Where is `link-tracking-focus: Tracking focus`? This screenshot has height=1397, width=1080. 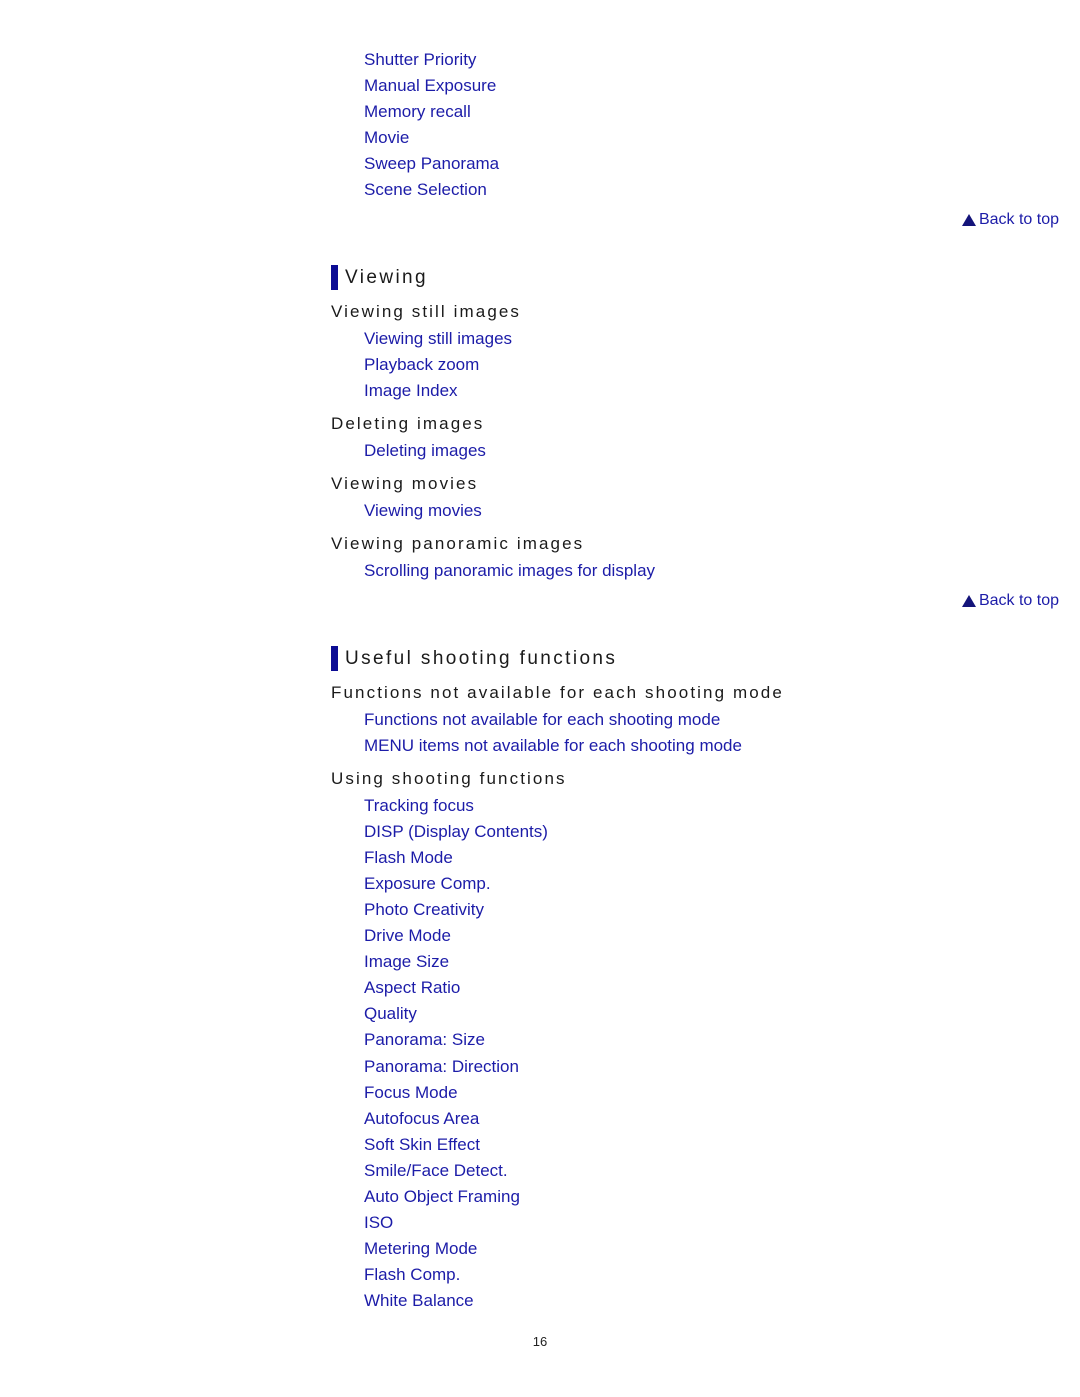
link-tracking-focus: Tracking focus is located at coordinates (419, 806).